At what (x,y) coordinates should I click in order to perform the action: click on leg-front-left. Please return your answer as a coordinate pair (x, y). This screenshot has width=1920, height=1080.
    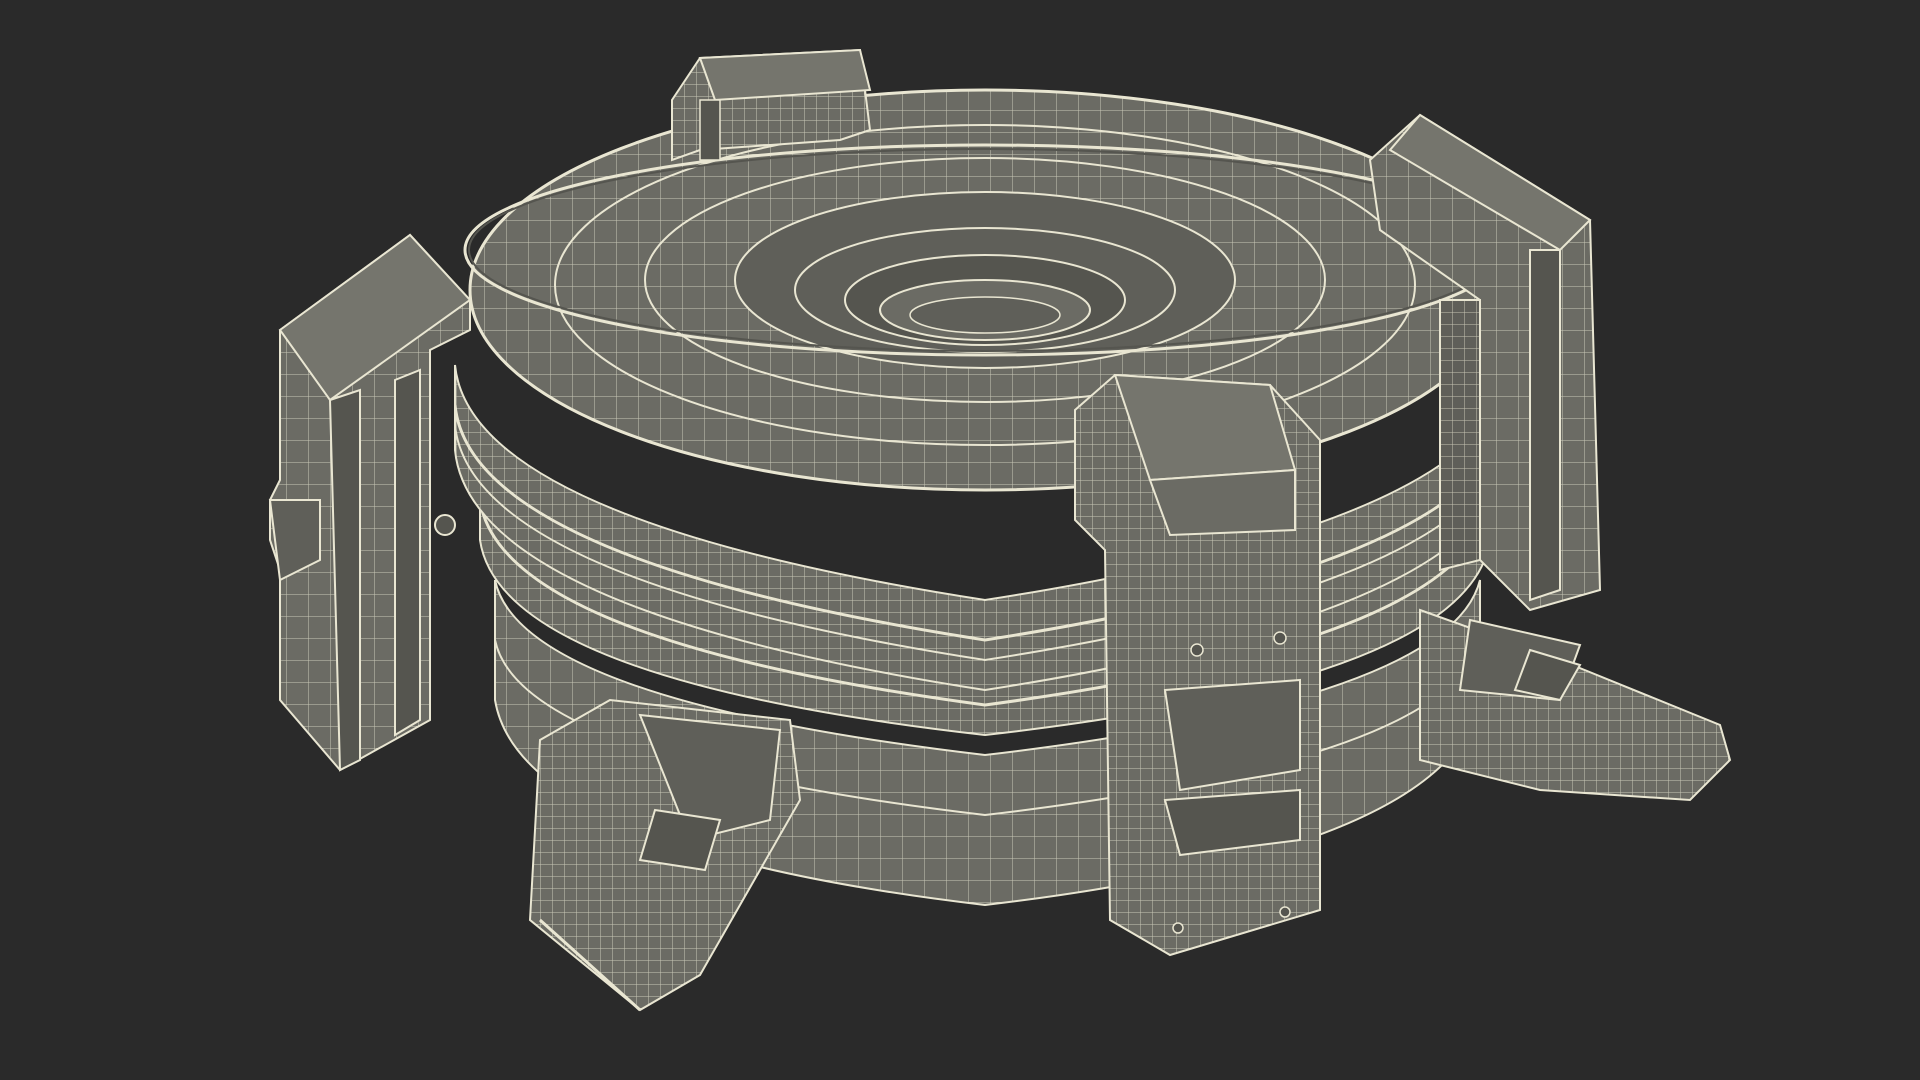
    Looking at the image, I should click on (665, 855).